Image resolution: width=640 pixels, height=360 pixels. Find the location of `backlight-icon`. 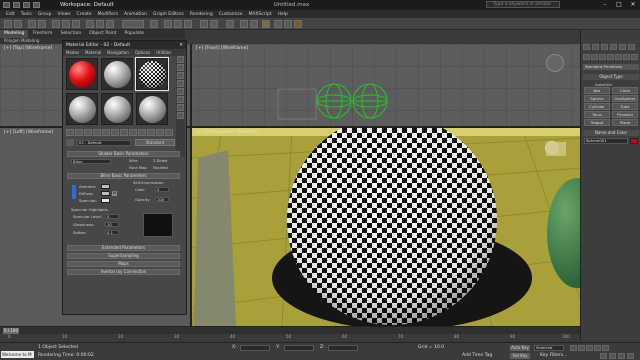

backlight-icon is located at coordinates (180, 67).